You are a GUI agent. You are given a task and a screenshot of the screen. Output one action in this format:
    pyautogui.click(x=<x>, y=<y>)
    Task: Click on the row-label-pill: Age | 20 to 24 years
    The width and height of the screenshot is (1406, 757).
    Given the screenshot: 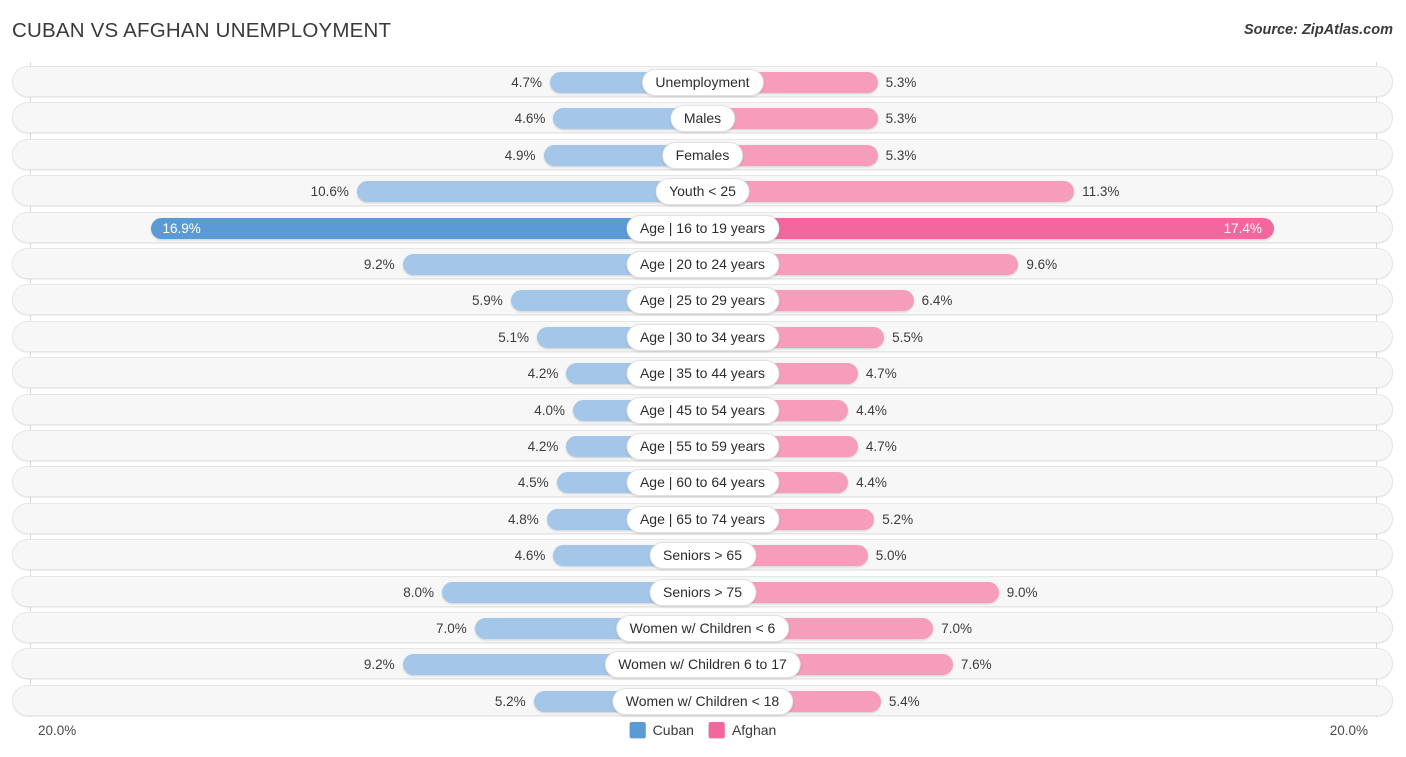 What is the action you would take?
    pyautogui.click(x=702, y=264)
    